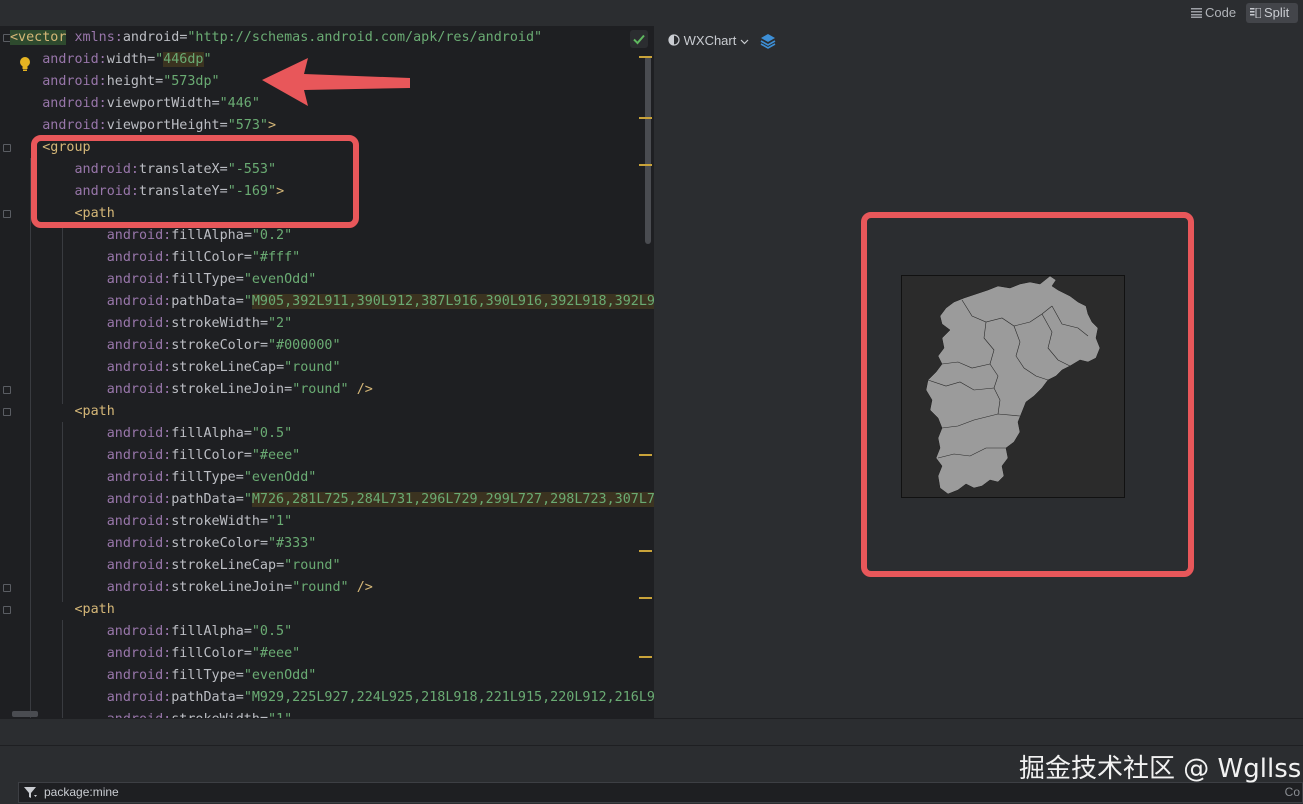  I want to click on annotation-box-group, so click(195, 181).